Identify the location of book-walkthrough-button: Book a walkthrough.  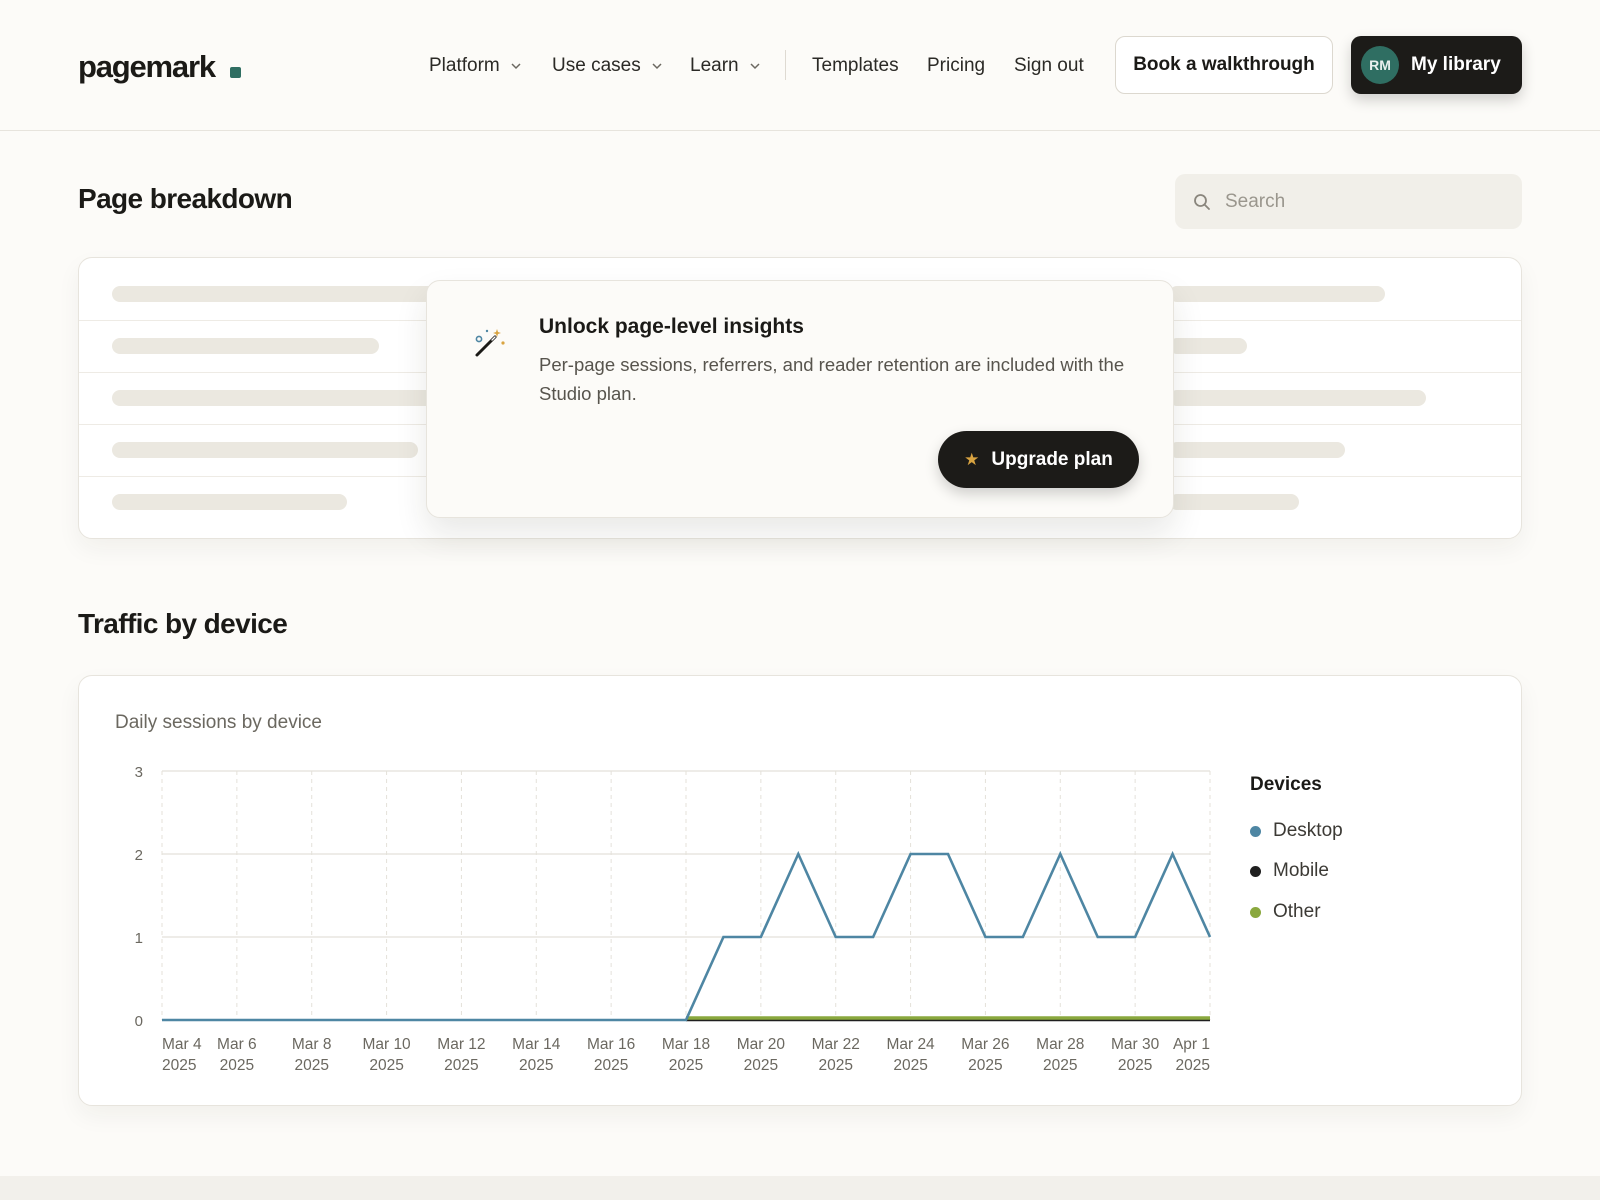
(1224, 65).